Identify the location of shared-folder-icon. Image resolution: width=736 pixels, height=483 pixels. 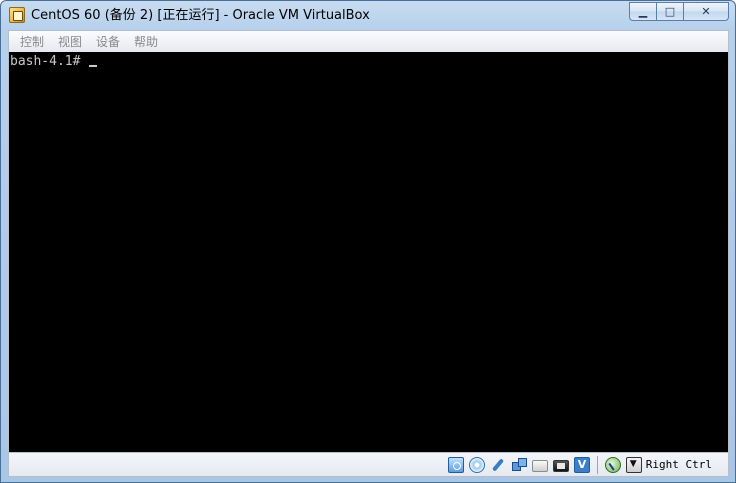
(539, 465).